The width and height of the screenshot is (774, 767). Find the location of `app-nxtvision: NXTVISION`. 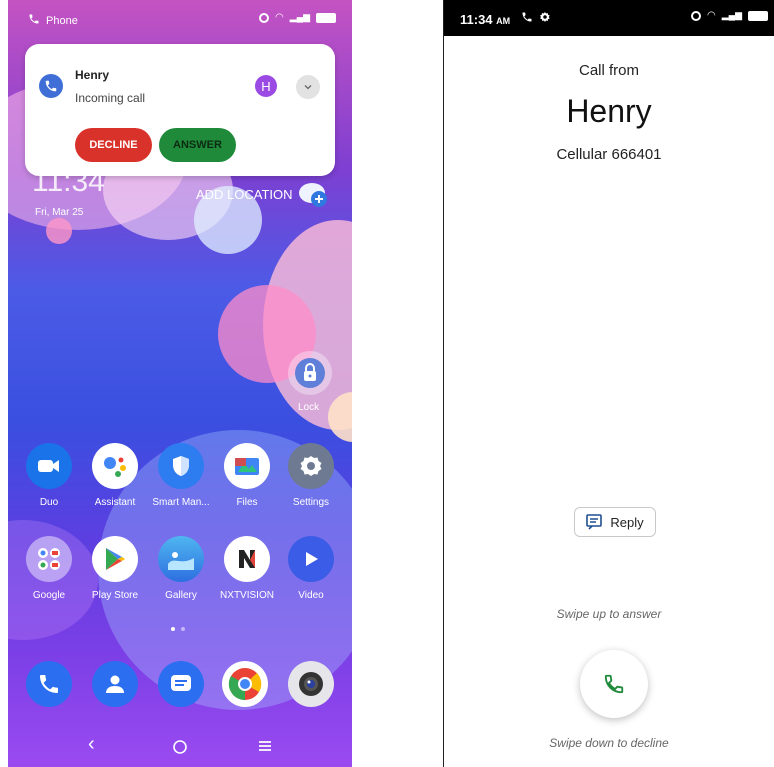

app-nxtvision: NXTVISION is located at coordinates (247, 568).